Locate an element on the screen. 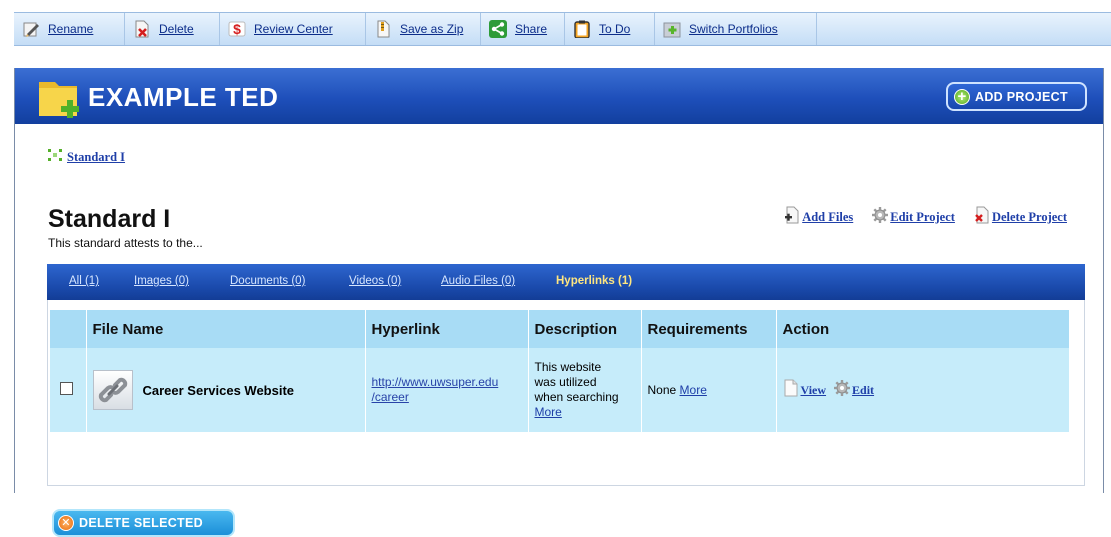 The width and height of the screenshot is (1111, 537). add-files-label: Add Files is located at coordinates (828, 216).